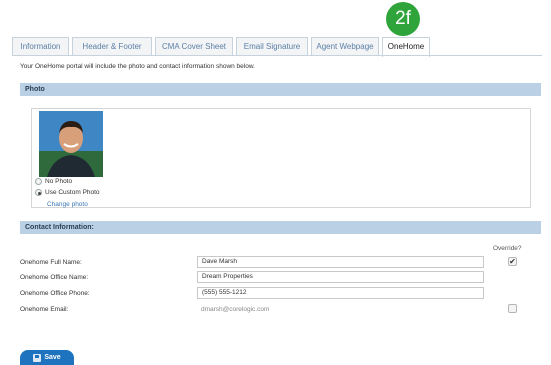 Image resolution: width=551 pixels, height=365 pixels. I want to click on email-label: Onehome Email:, so click(44, 309).